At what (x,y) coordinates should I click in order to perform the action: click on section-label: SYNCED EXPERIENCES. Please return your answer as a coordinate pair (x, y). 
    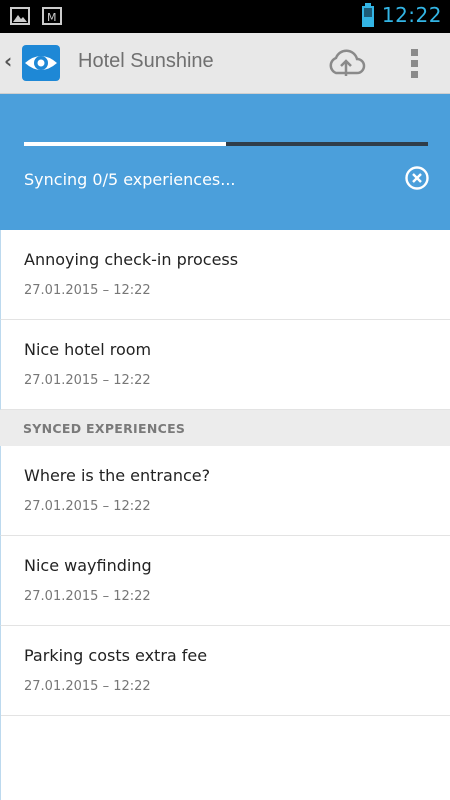
    Looking at the image, I should click on (104, 428).